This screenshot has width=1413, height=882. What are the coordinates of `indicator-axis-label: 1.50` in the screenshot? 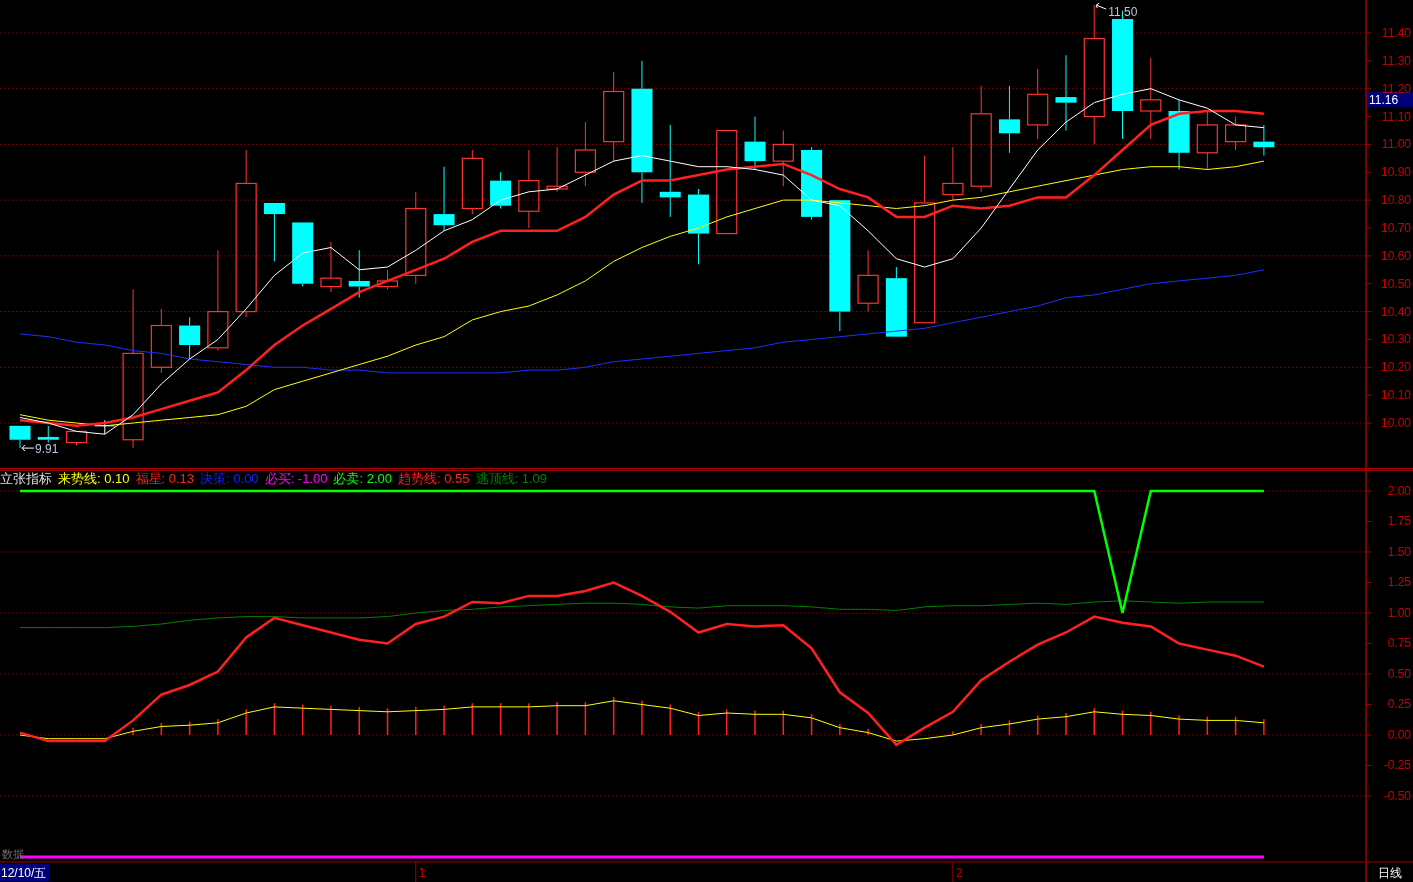 It's located at (1399, 552).